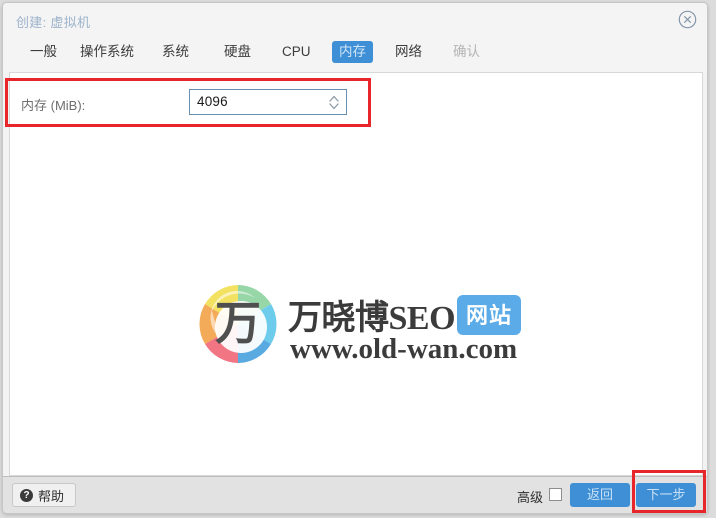 This screenshot has width=716, height=518. What do you see at coordinates (352, 52) in the screenshot?
I see `tab-memory: 内存` at bounding box center [352, 52].